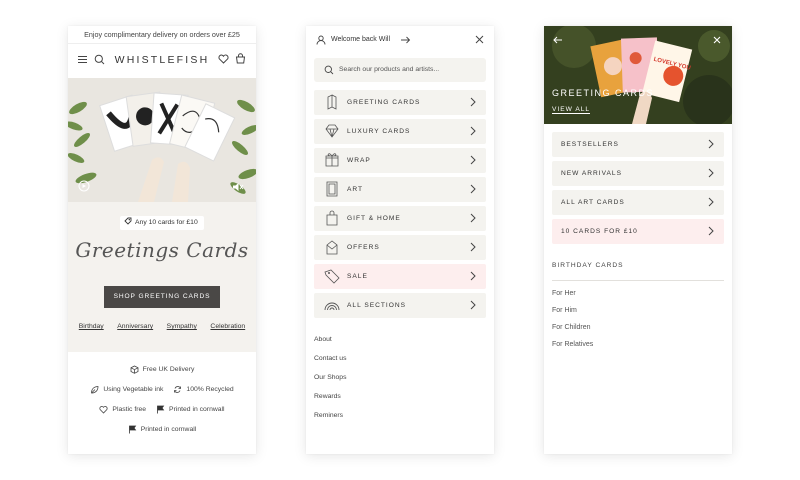 The width and height of the screenshot is (800, 480). What do you see at coordinates (223, 59) in the screenshot?
I see `heart-icon` at bounding box center [223, 59].